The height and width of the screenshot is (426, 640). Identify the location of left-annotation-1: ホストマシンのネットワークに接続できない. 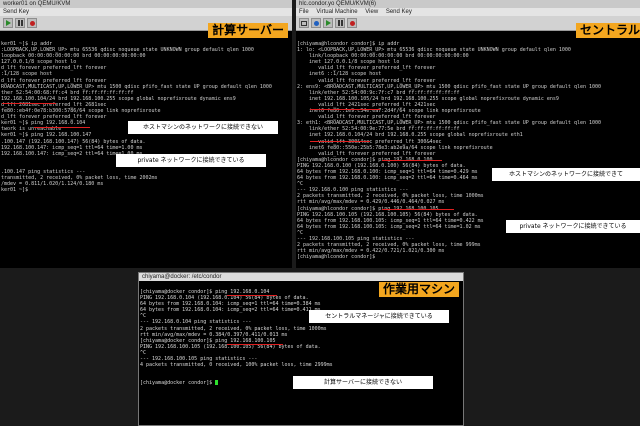
(203, 127).